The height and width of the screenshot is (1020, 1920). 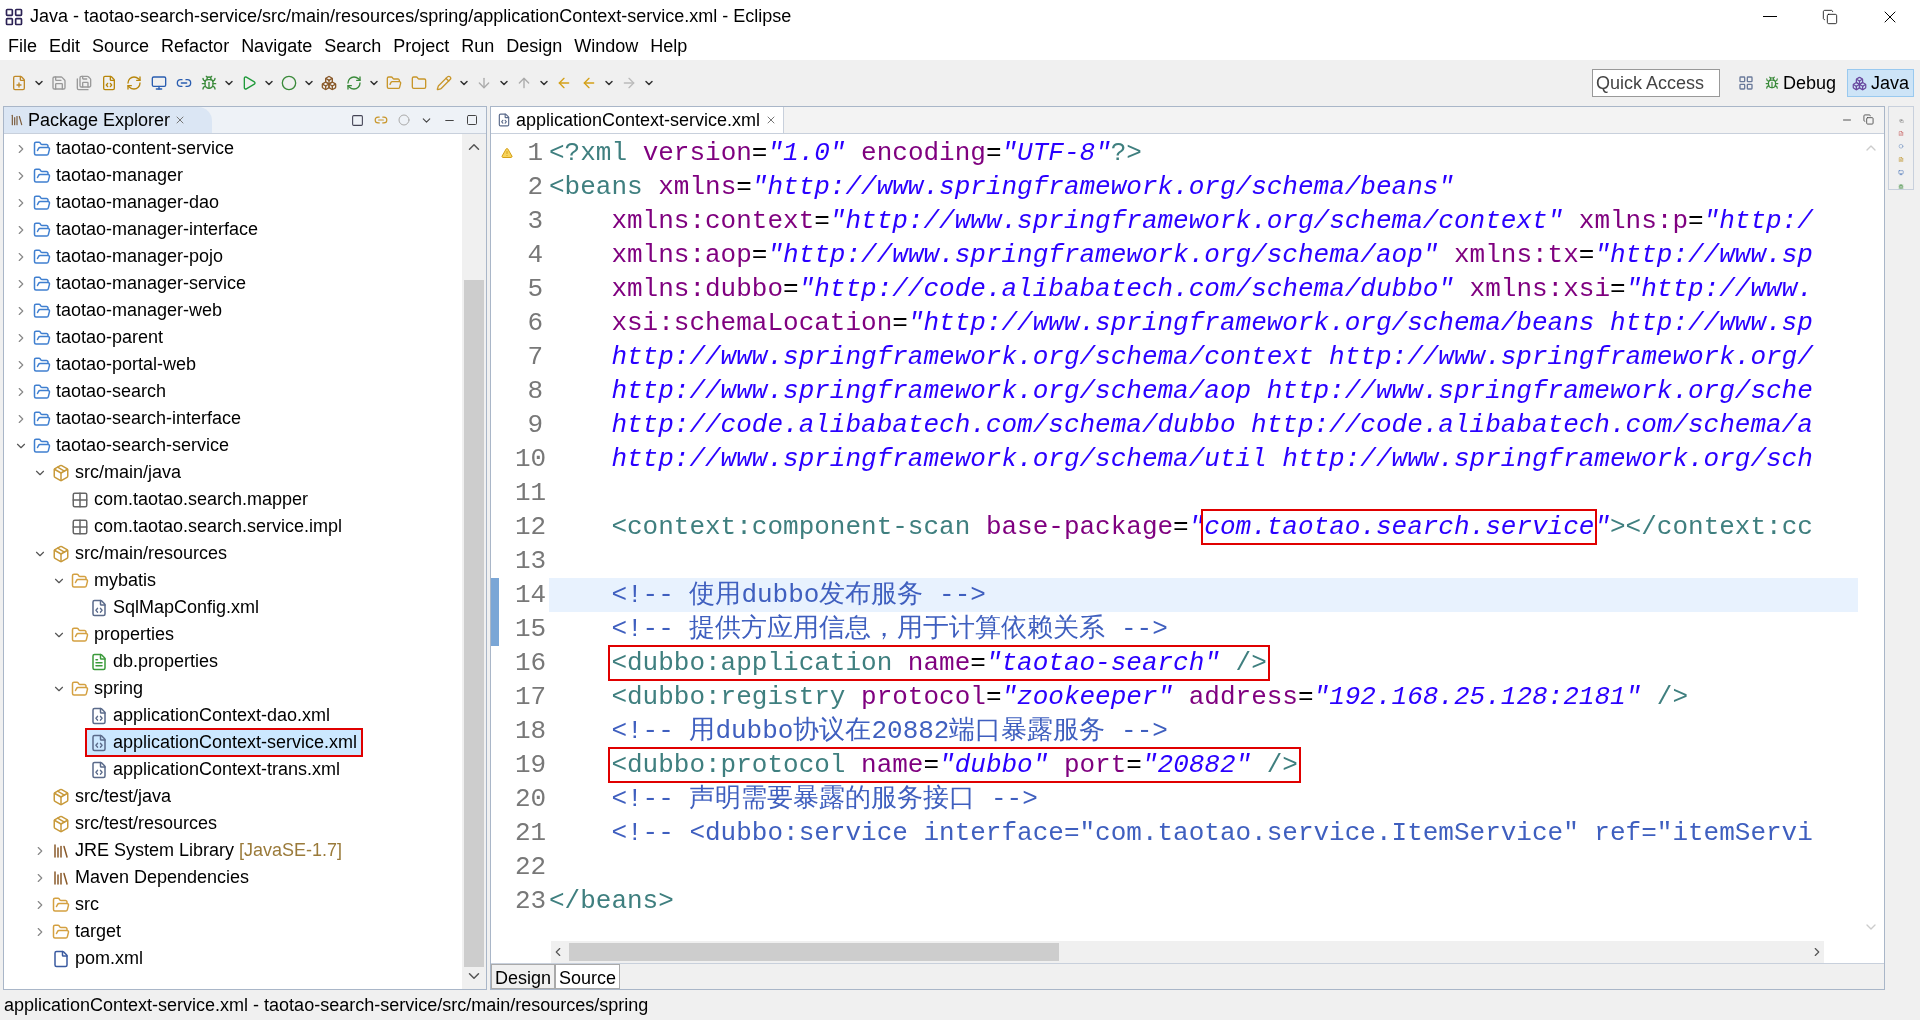 What do you see at coordinates (155, 661) in the screenshot?
I see `tree-item: db.properties` at bounding box center [155, 661].